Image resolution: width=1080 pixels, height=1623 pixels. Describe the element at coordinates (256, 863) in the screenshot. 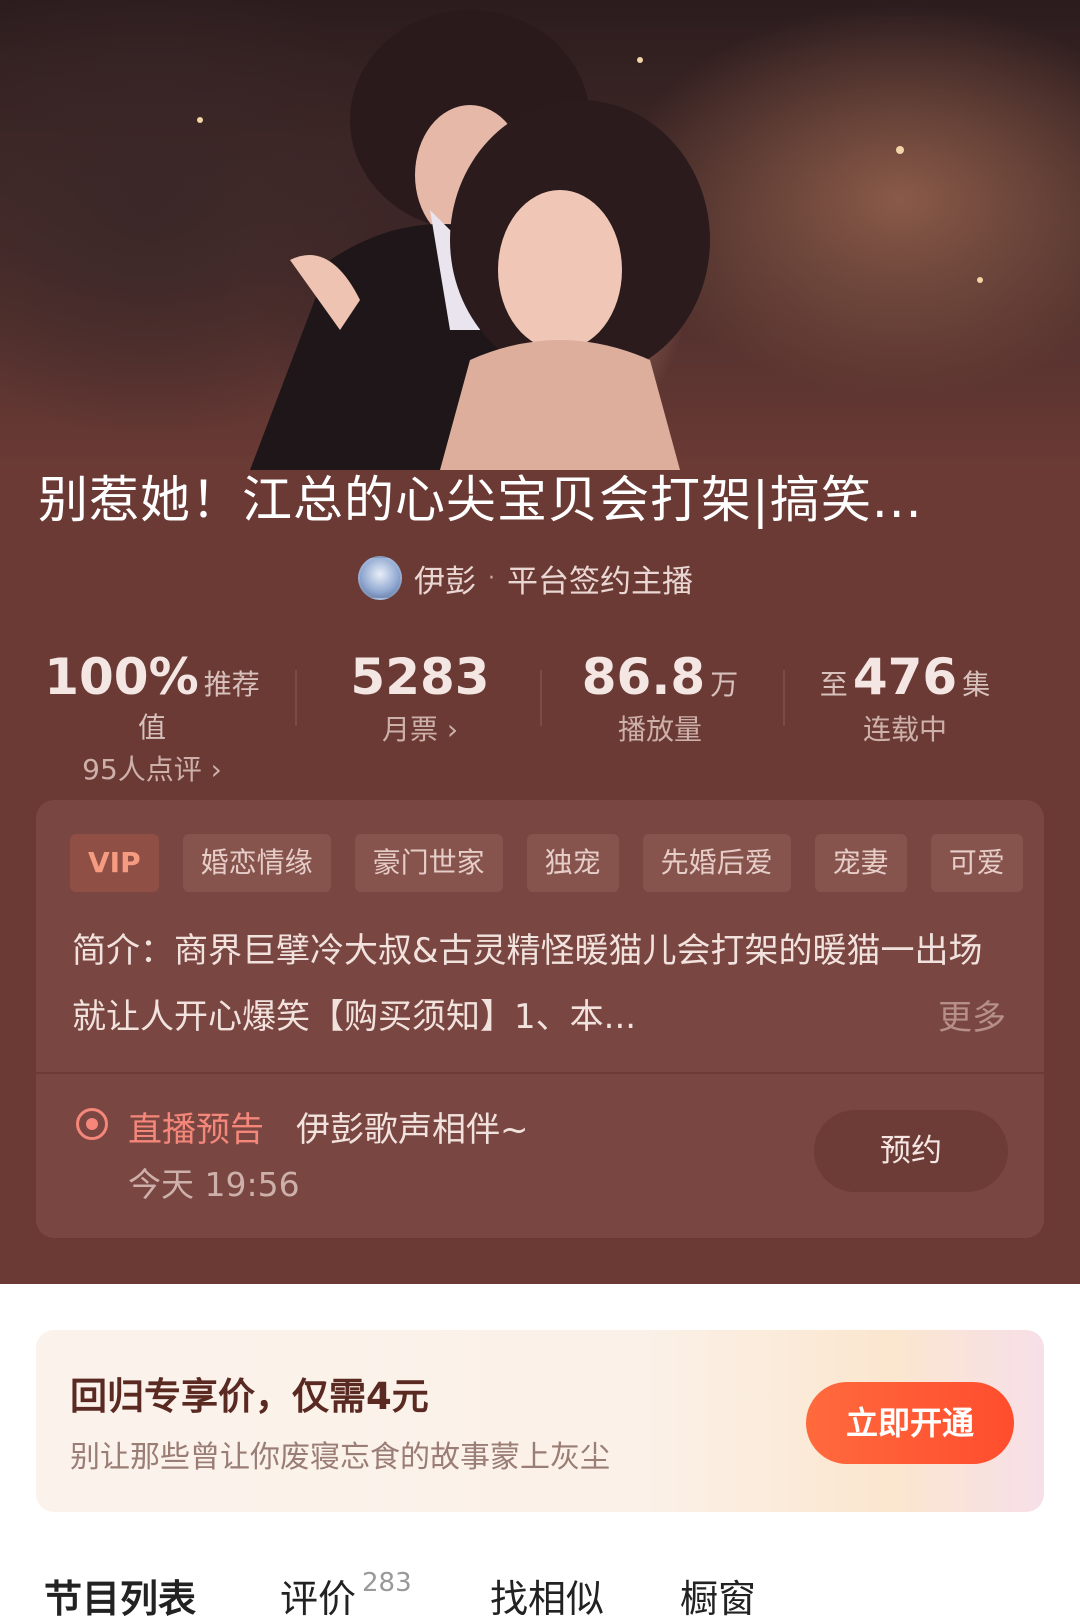

I see `tag-item: 婚恋情缘` at that location.